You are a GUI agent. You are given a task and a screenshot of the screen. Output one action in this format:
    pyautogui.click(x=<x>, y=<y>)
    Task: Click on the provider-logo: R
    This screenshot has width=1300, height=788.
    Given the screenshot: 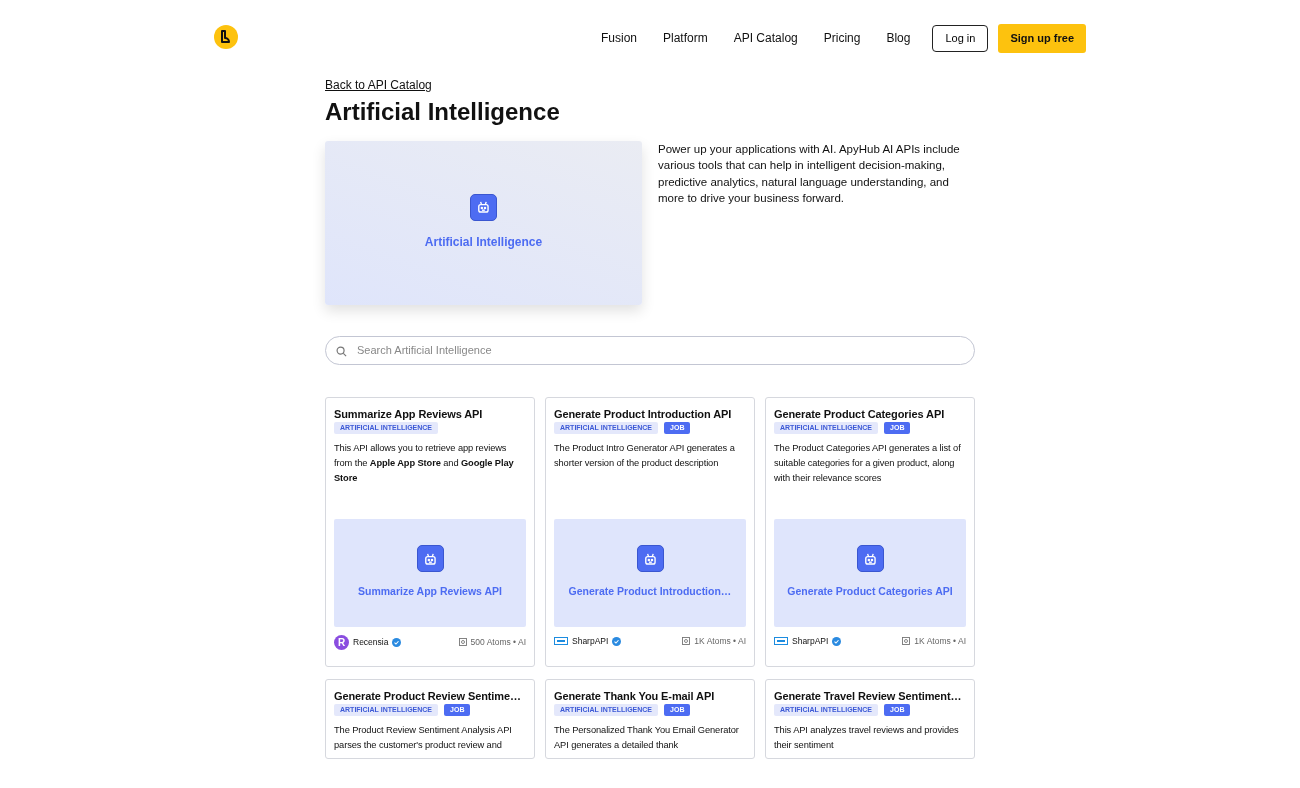 What is the action you would take?
    pyautogui.click(x=341, y=642)
    